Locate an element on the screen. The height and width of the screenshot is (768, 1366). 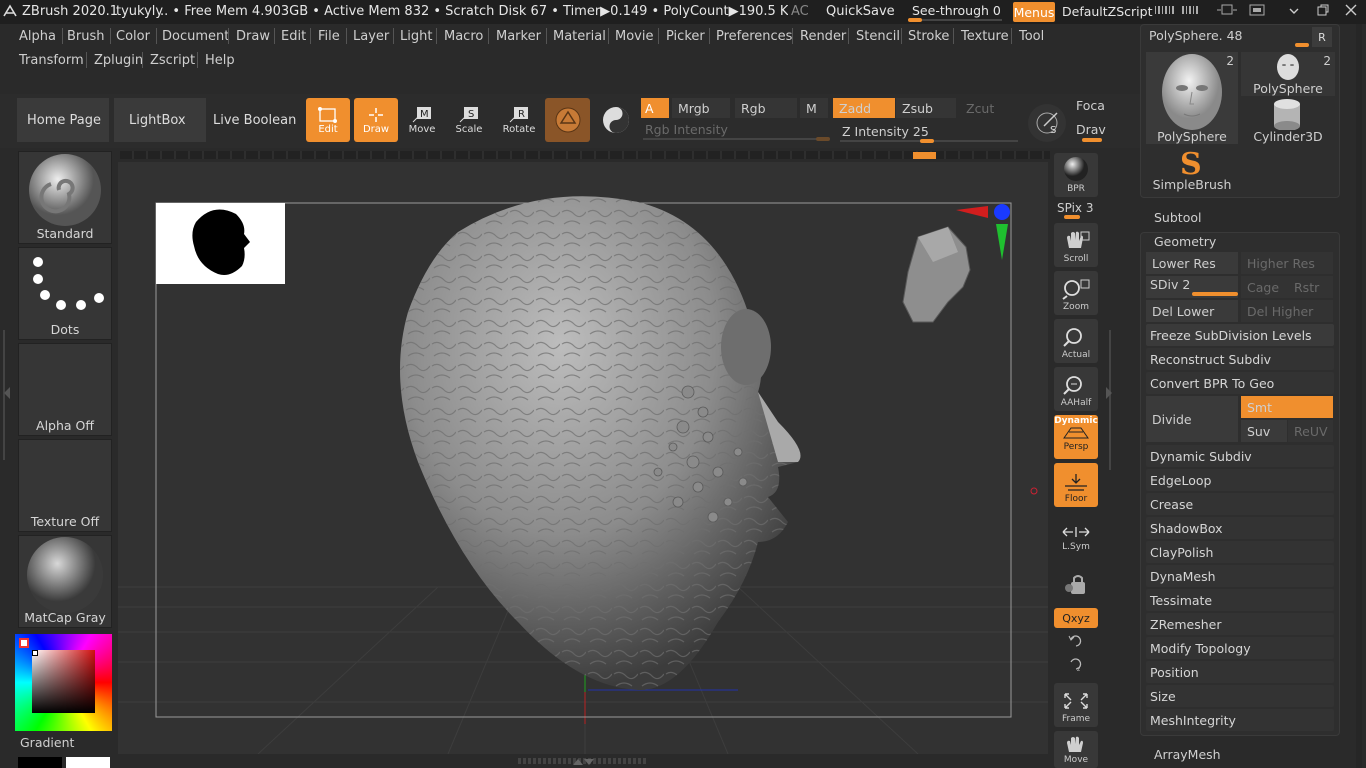
edgeloop-section: EdgeLoop is located at coordinates (1240, 480).